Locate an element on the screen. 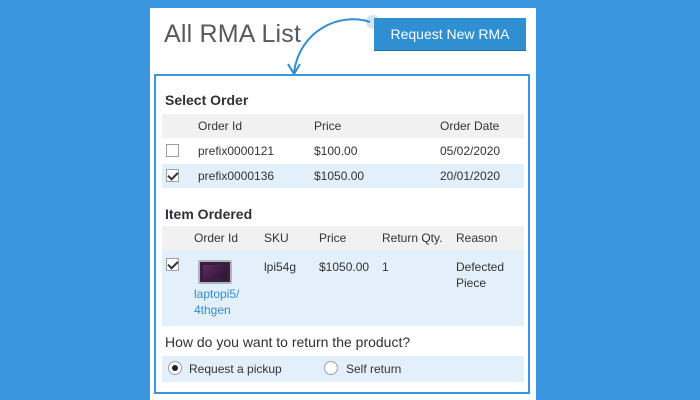 This screenshot has height=400, width=700. order-id-cell: prefix0000136 is located at coordinates (236, 176).